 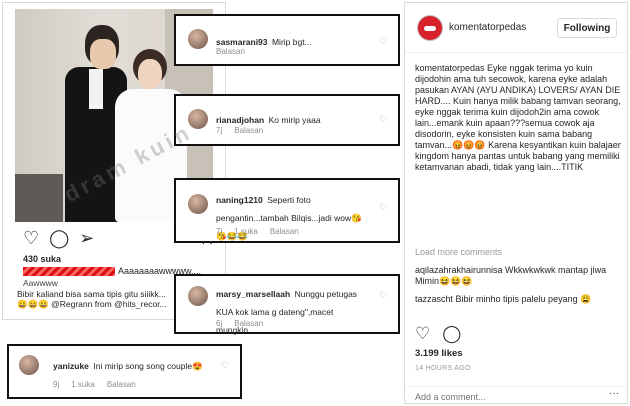 I want to click on comment-username: naning1210, so click(x=239, y=200).